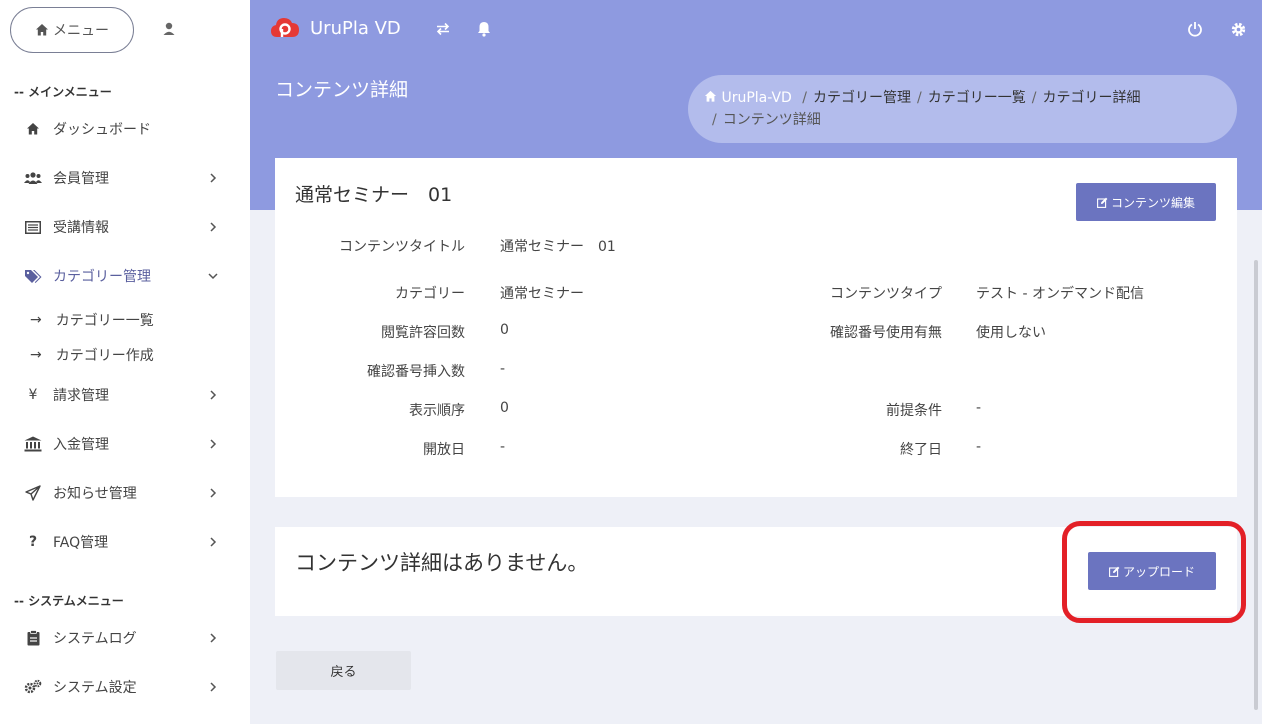  Describe the element at coordinates (1152, 202) in the screenshot. I see `edit-content-button-label: コンテンツ編集` at that location.